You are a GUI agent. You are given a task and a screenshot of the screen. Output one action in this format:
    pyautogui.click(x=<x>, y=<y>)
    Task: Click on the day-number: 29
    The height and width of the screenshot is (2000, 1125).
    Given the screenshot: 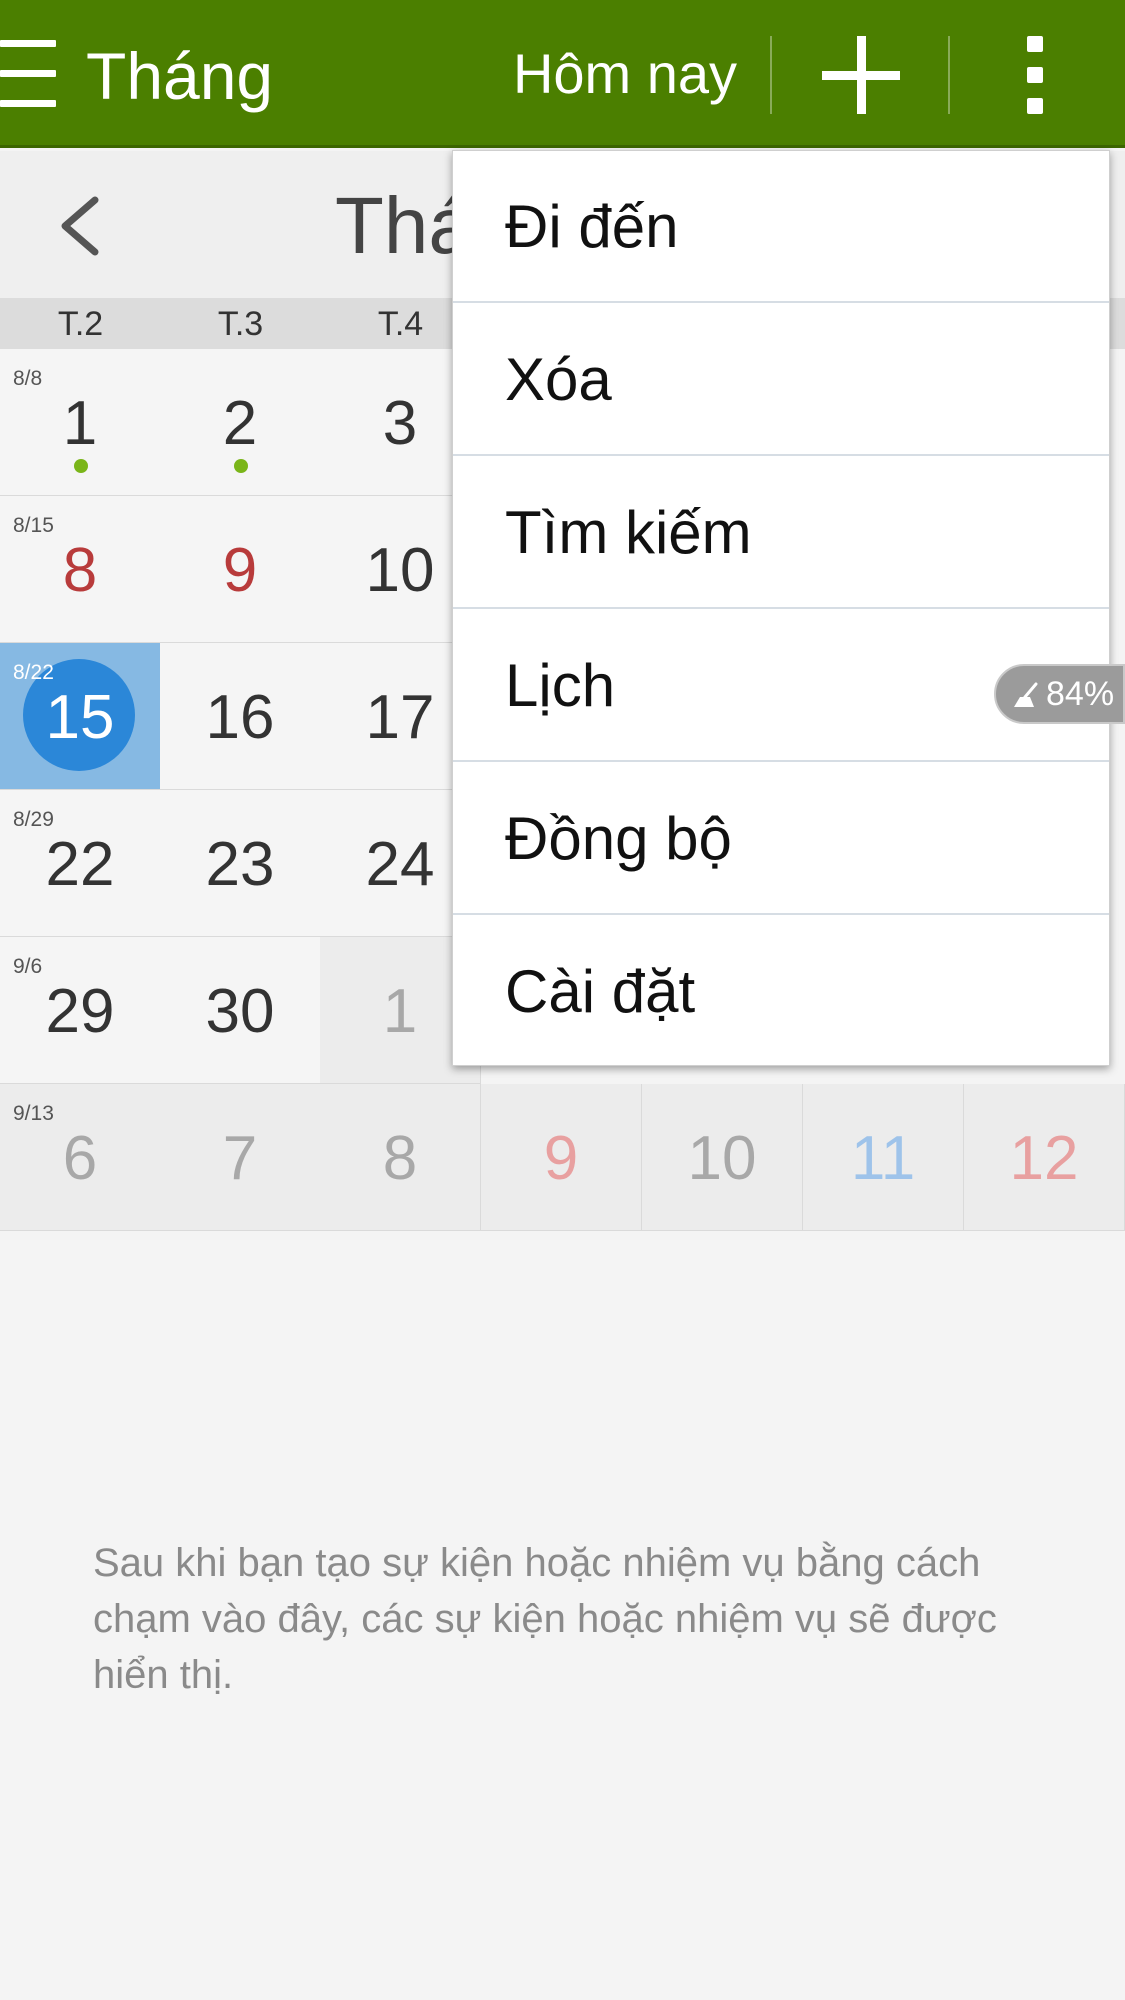 What is the action you would take?
    pyautogui.click(x=80, y=1011)
    